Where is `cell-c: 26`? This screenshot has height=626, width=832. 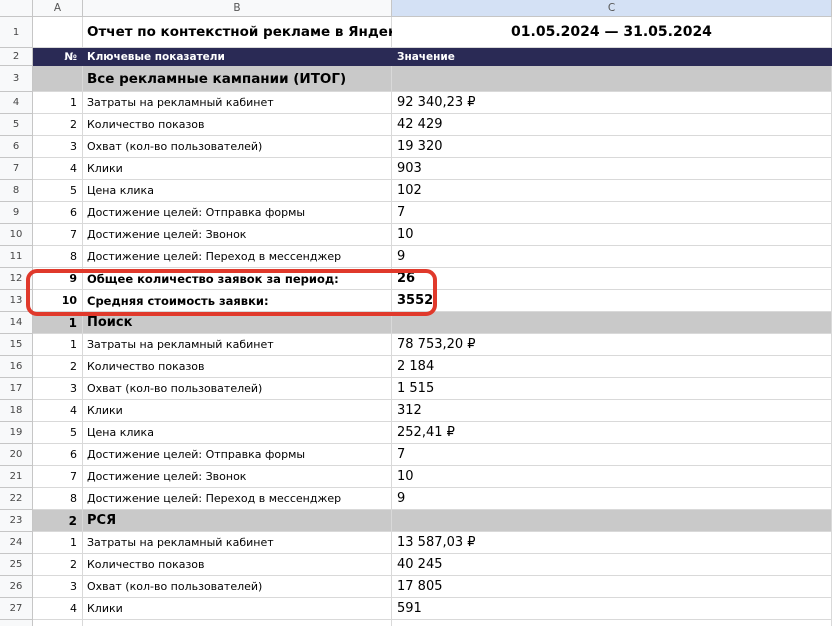 cell-c: 26 is located at coordinates (612, 279).